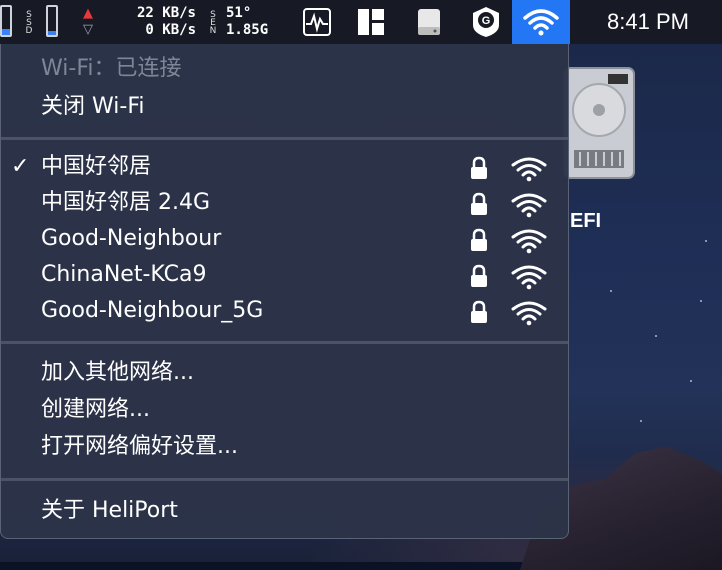 The height and width of the screenshot is (570, 722). I want to click on disk-bar-icon, so click(52, 21).